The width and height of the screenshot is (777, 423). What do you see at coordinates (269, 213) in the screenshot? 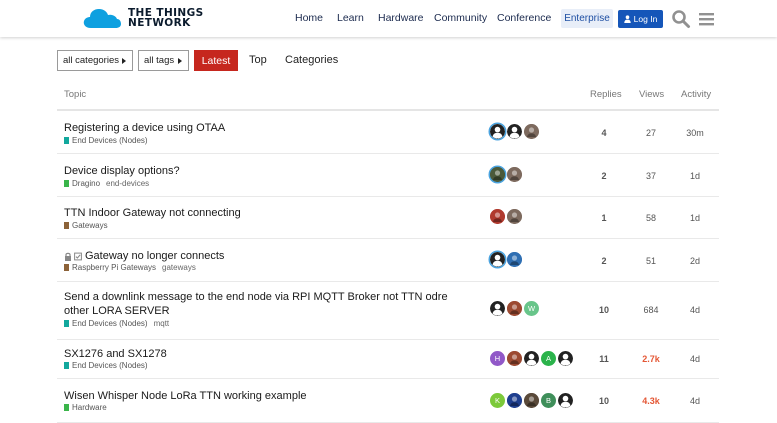
I see `topic-title: TTN Indoor Gateway not connecting` at bounding box center [269, 213].